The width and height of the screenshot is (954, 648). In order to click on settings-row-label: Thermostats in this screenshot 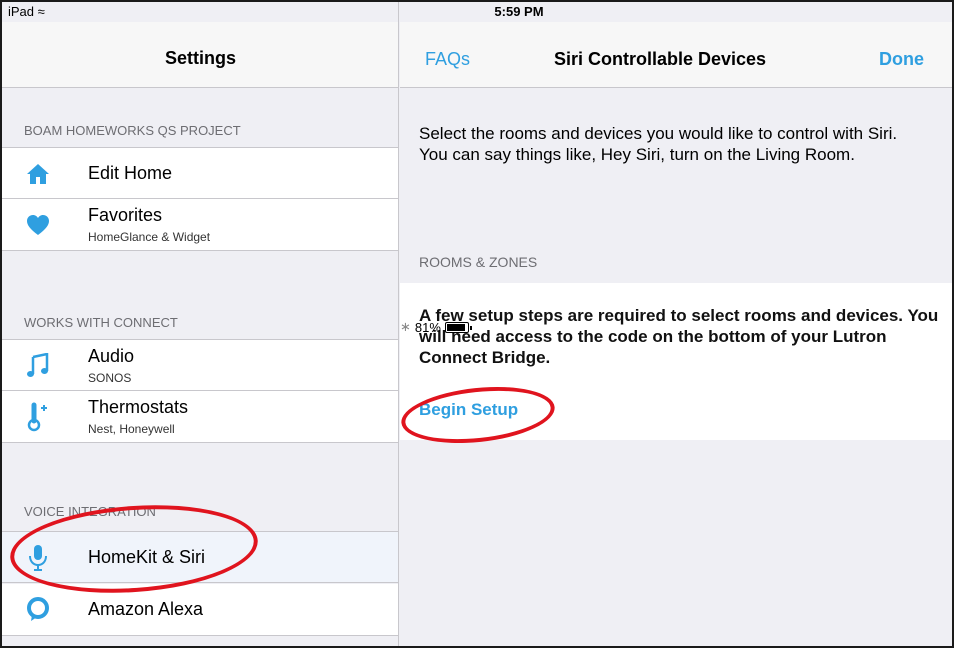, I will do `click(138, 407)`.